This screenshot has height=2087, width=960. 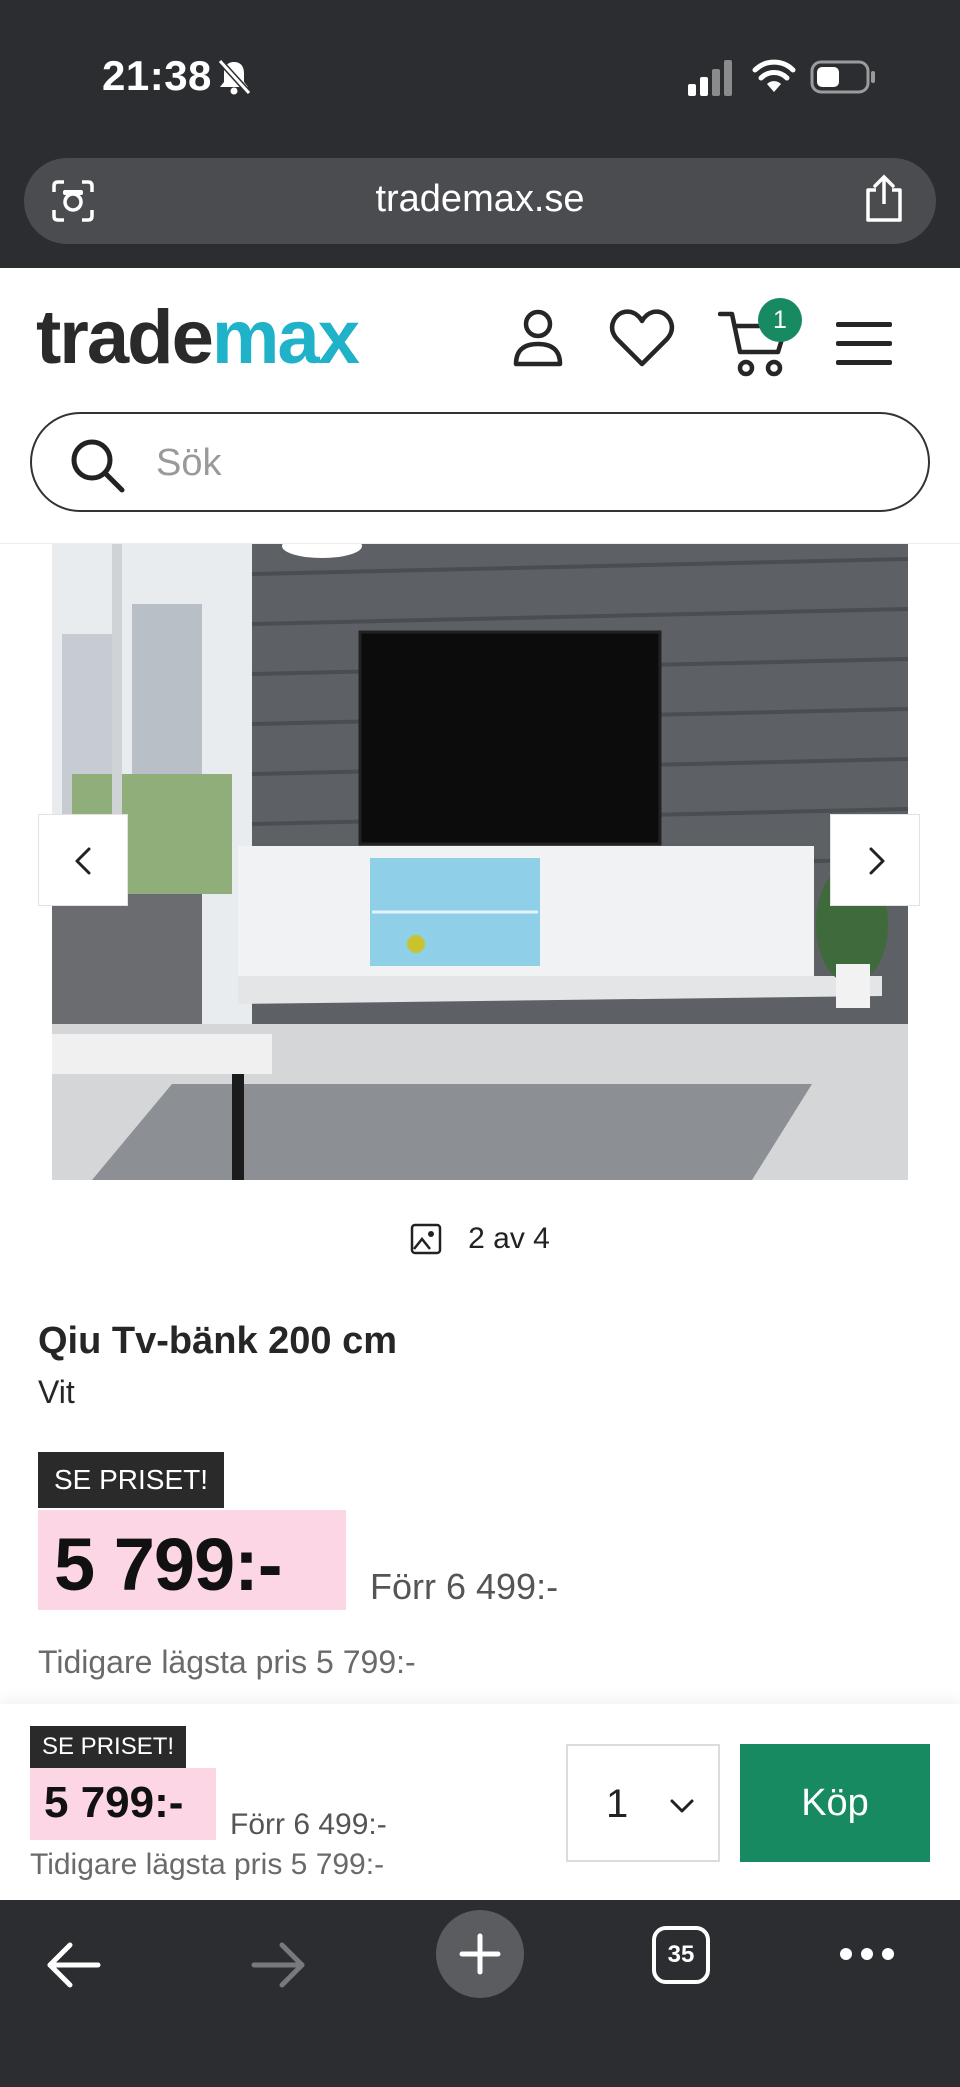 I want to click on image-icon, so click(x=426, y=1239).